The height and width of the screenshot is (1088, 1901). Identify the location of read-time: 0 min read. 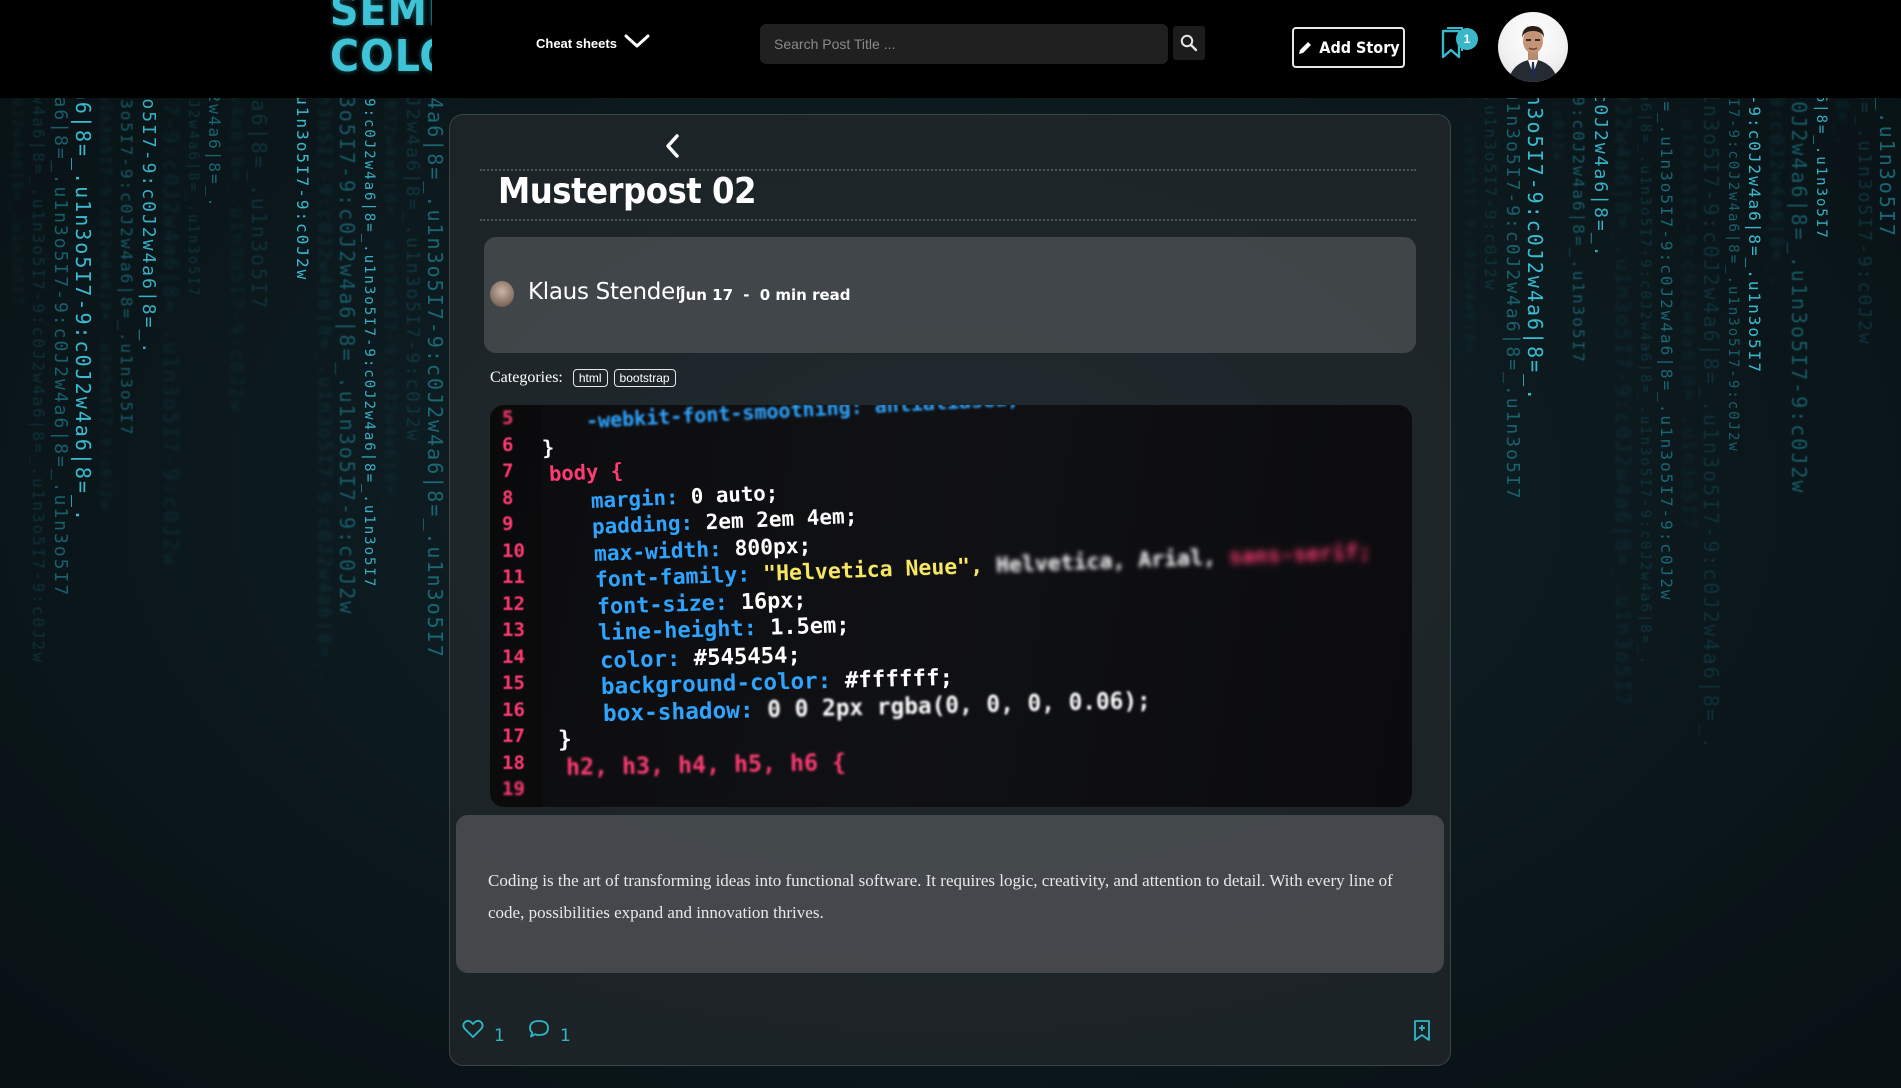
(805, 295).